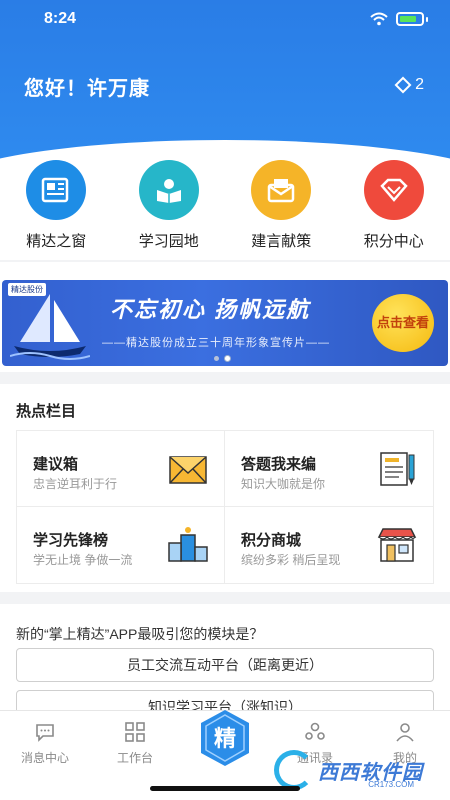  What do you see at coordinates (56, 464) in the screenshot?
I see `hot-item-title: 建议箱` at bounding box center [56, 464].